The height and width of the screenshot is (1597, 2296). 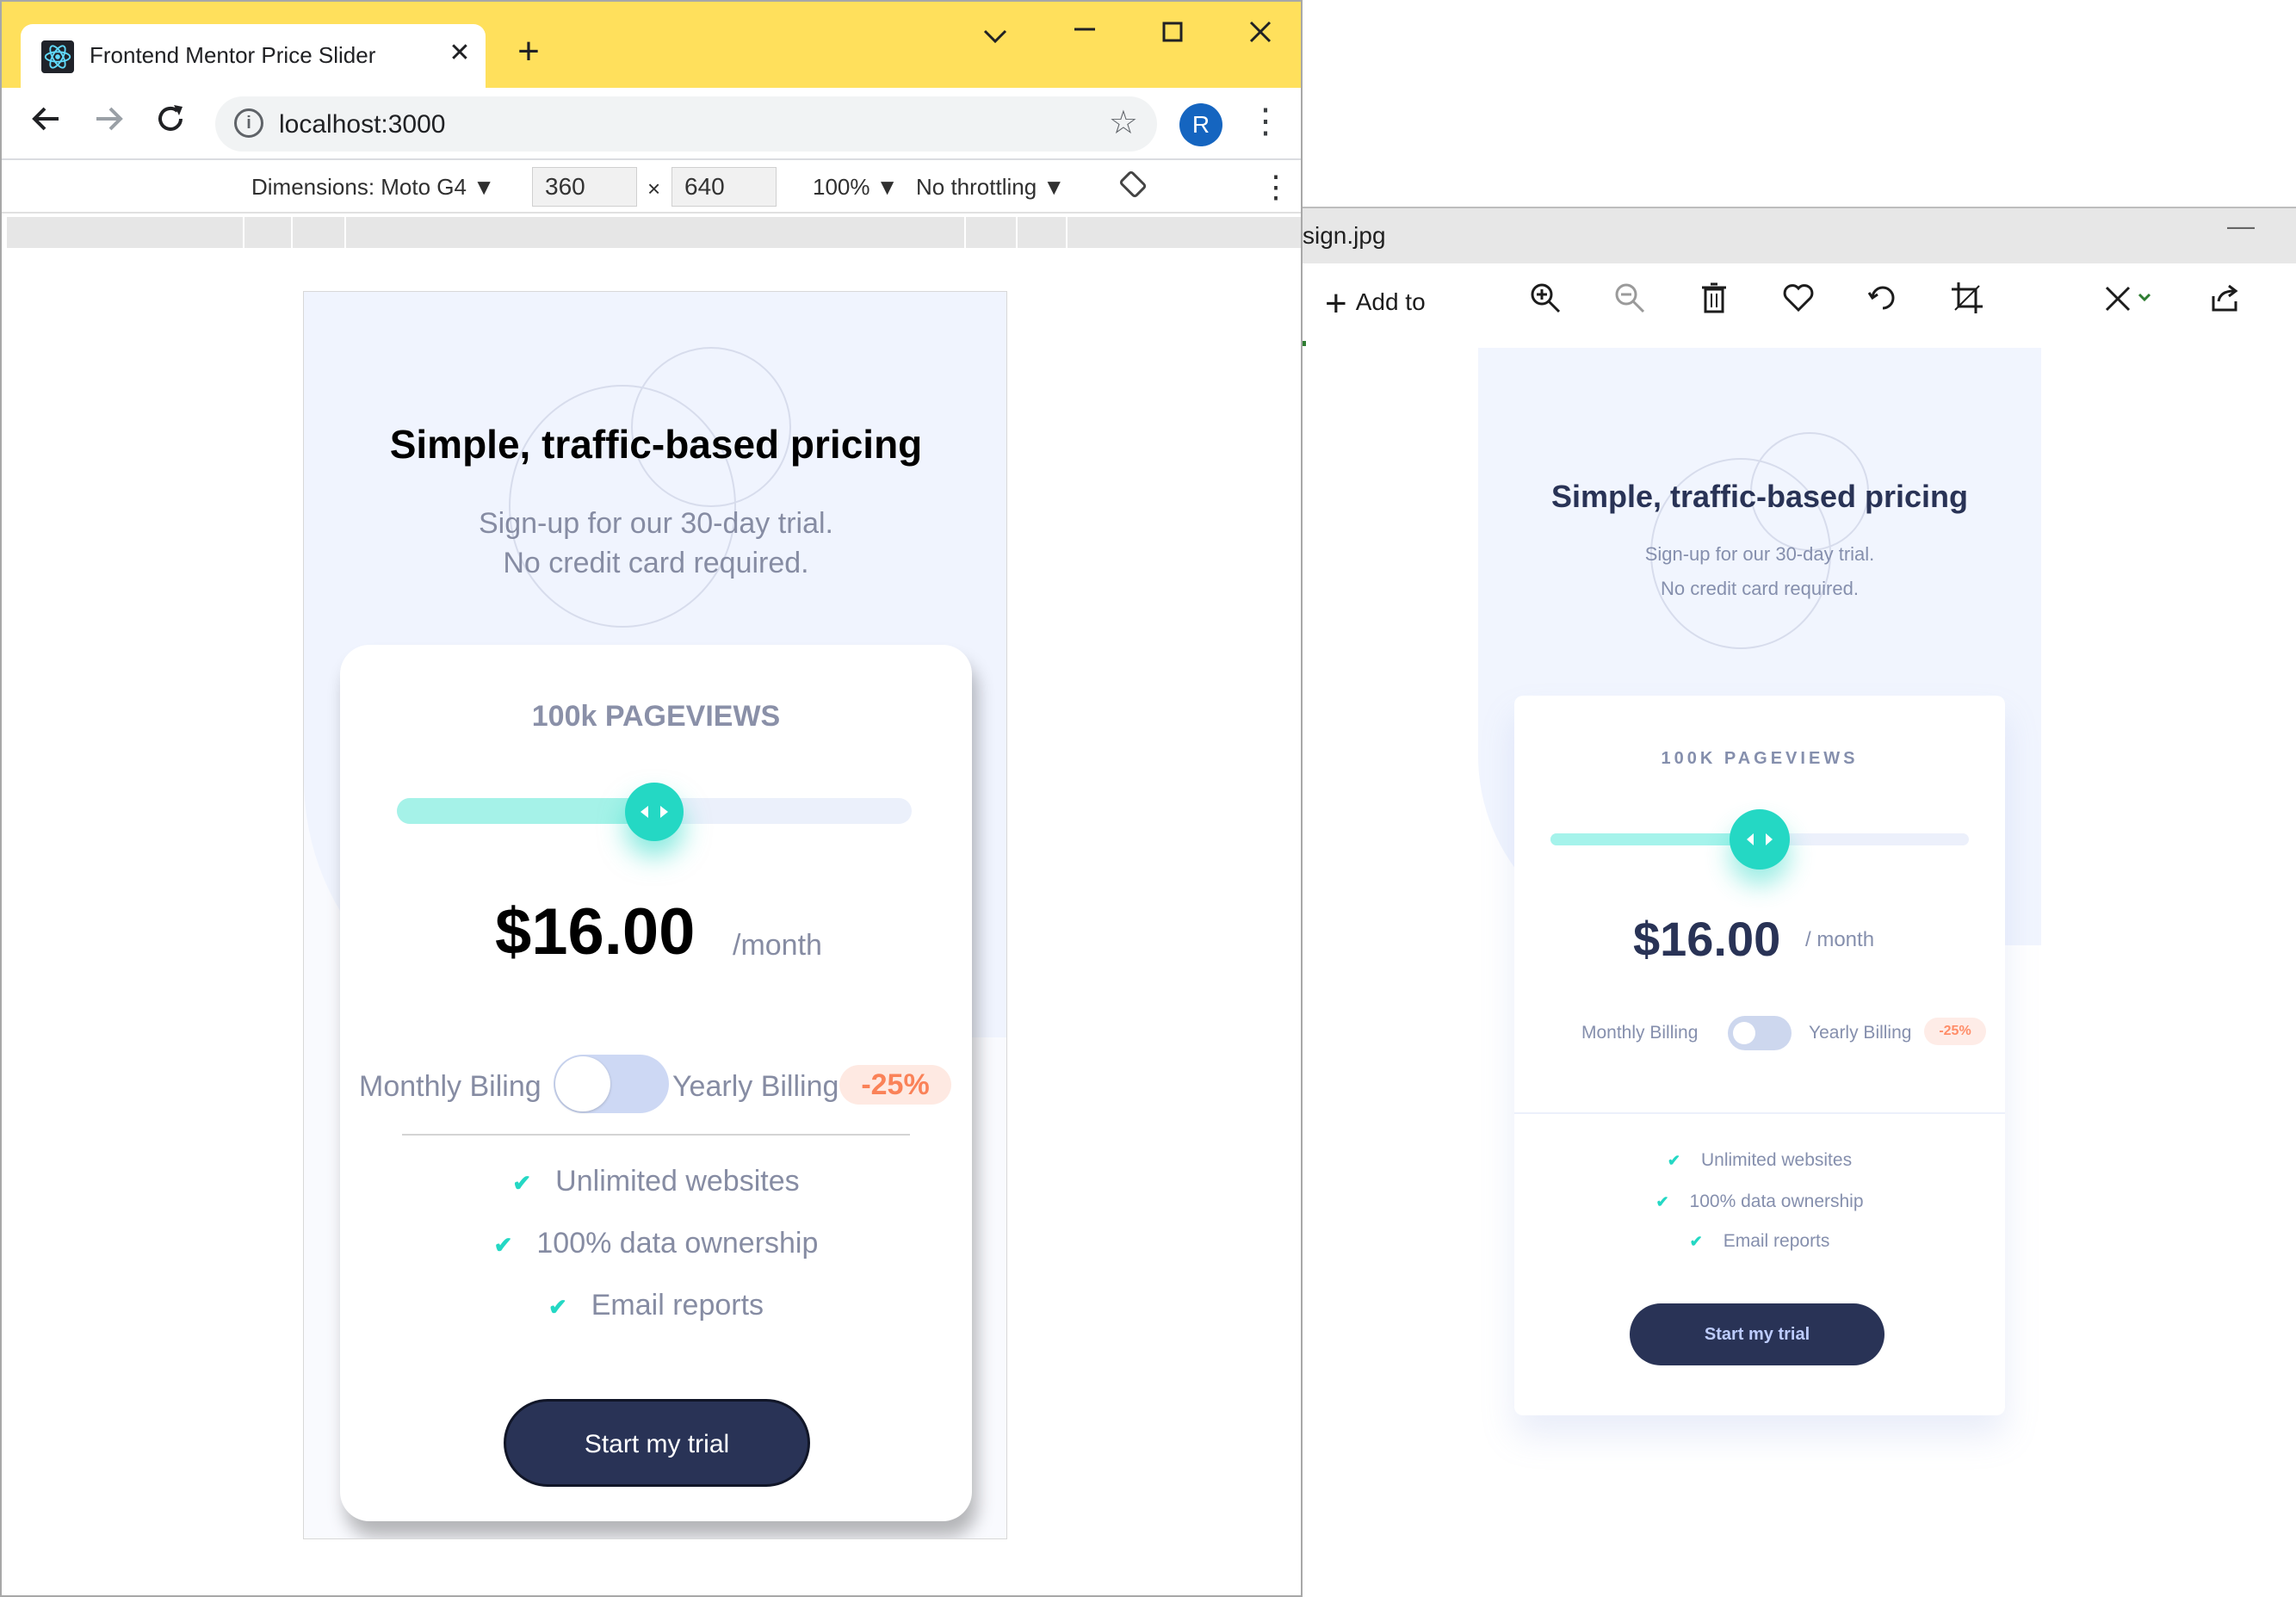 I want to click on viewport-width-input: 360, so click(x=584, y=187).